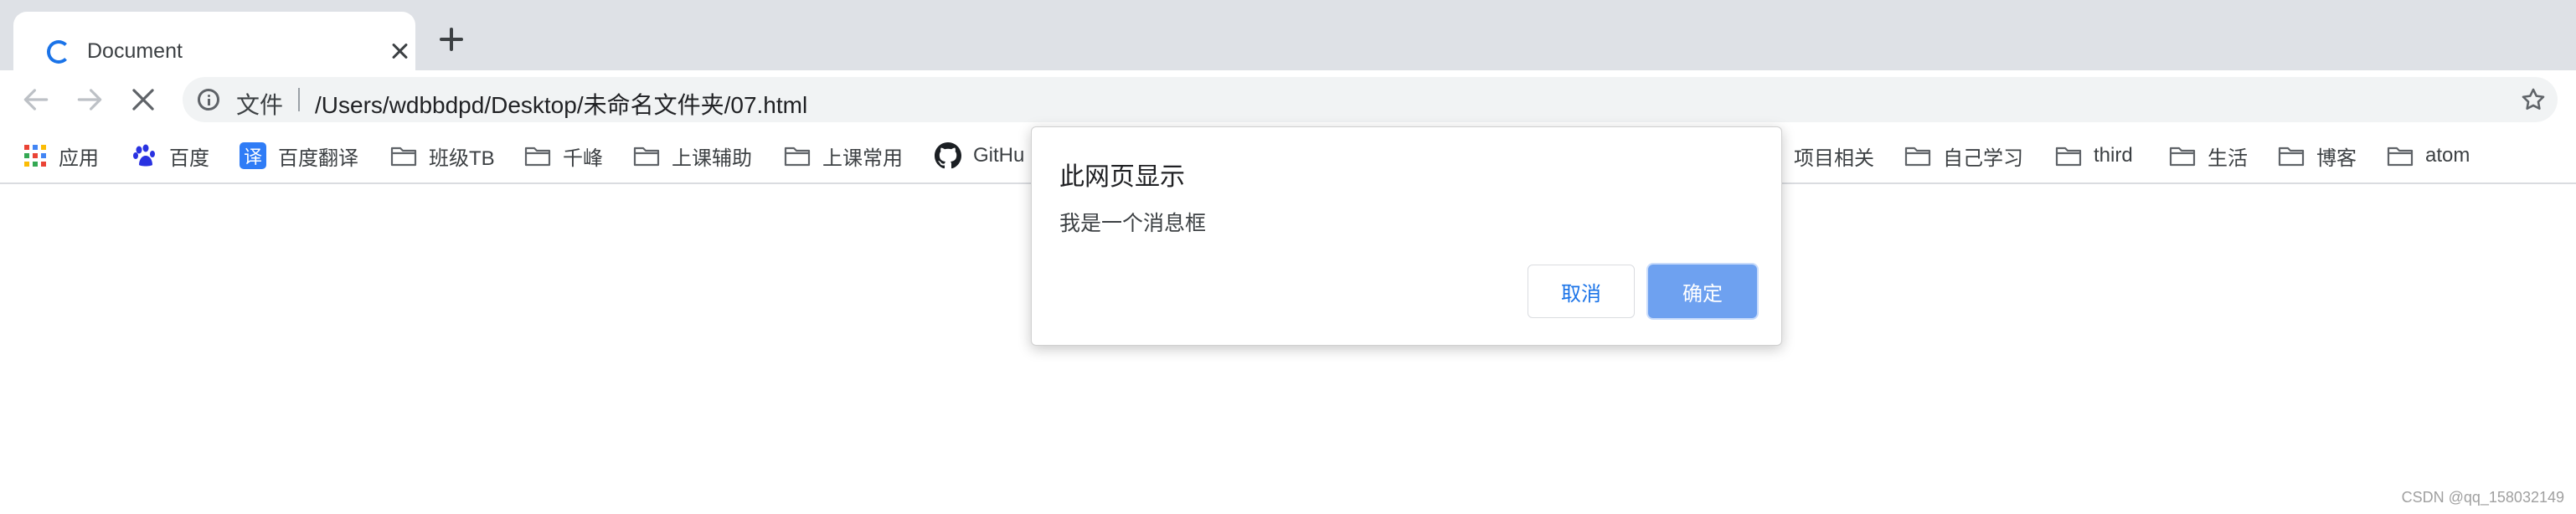 The image size is (2576, 514). I want to click on bookmark-label: 百度, so click(189, 158).